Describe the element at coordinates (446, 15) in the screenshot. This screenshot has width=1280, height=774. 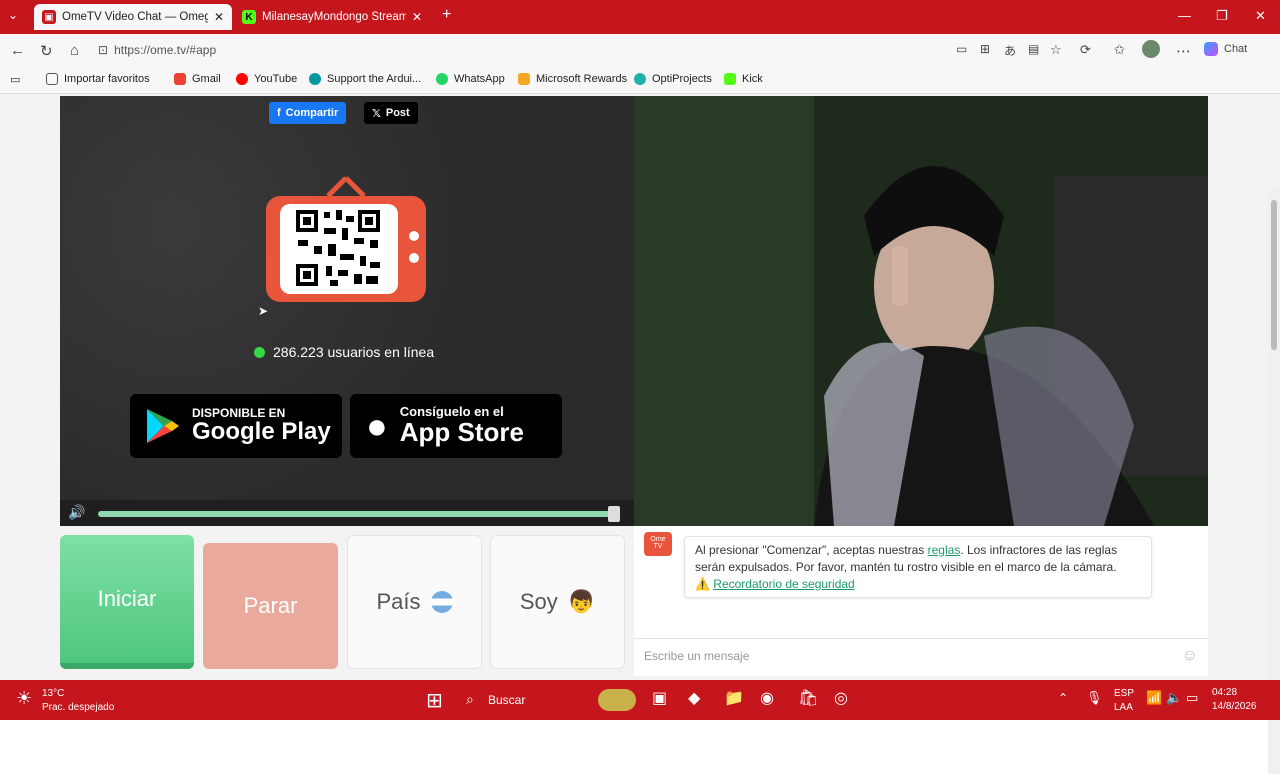
I see `new-tab-icon: +` at that location.